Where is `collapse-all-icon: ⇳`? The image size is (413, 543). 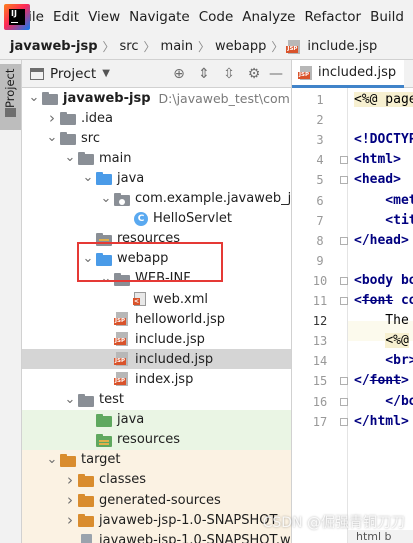
collapse-all-icon: ⇳ is located at coordinates (229, 74).